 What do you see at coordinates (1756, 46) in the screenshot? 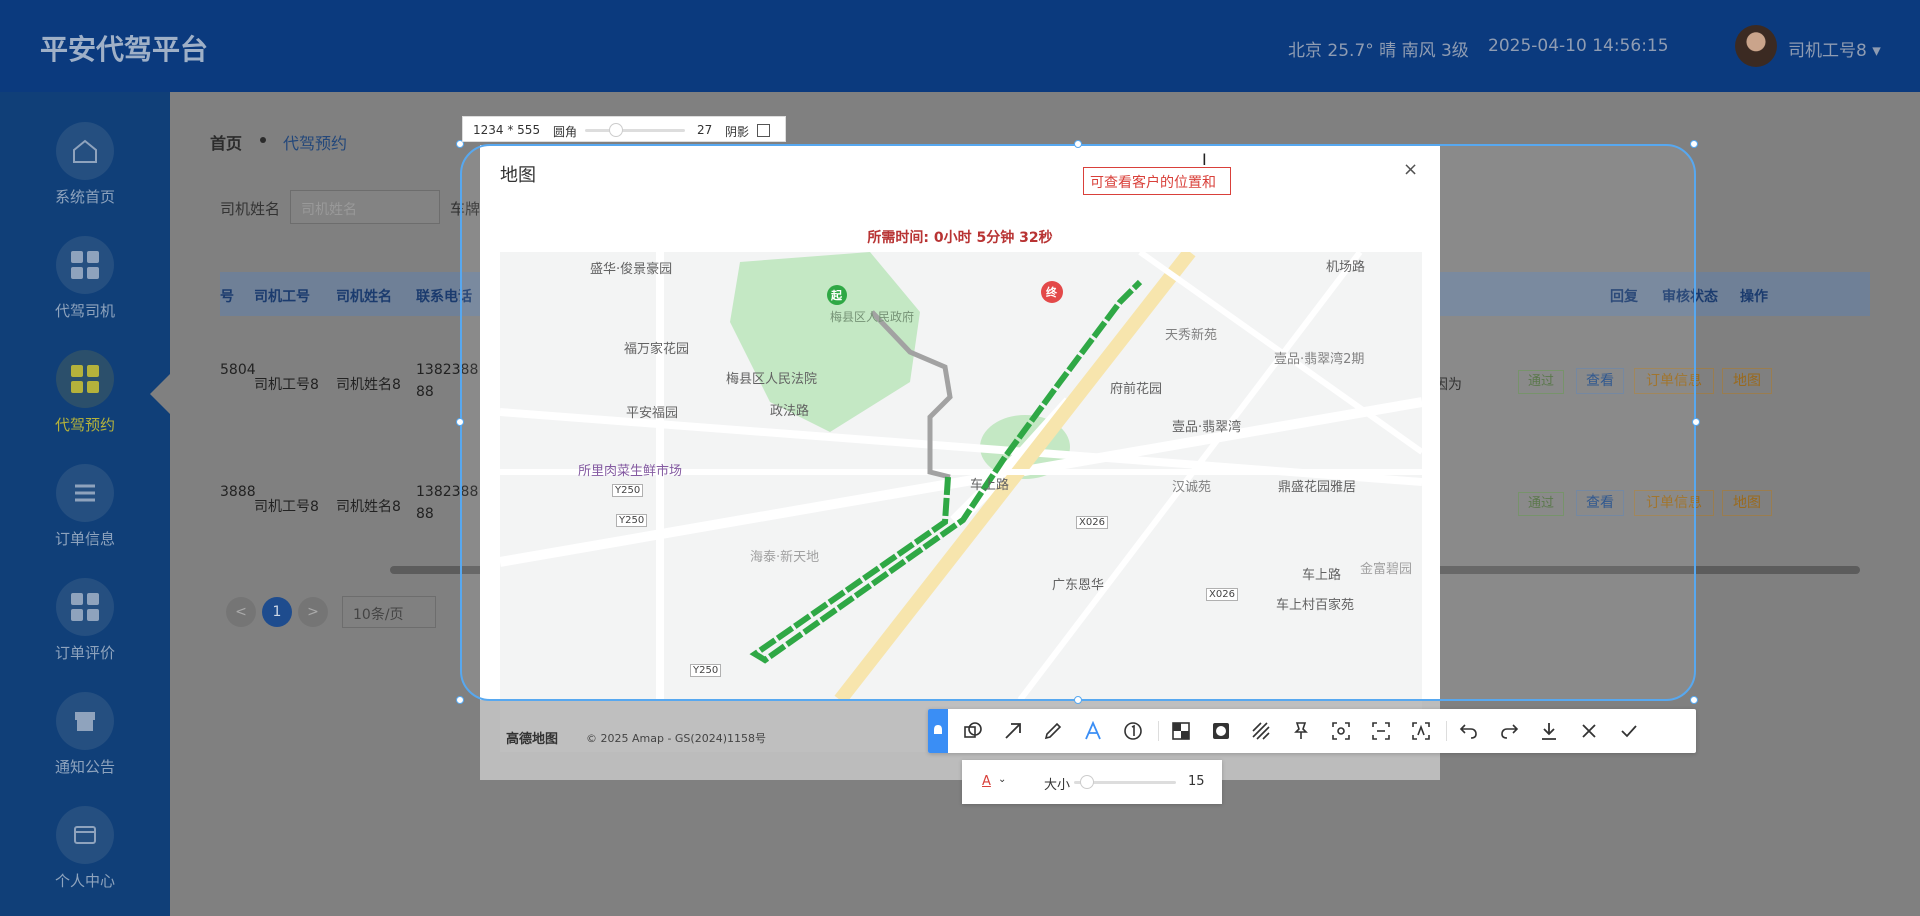
I see `avatar` at bounding box center [1756, 46].